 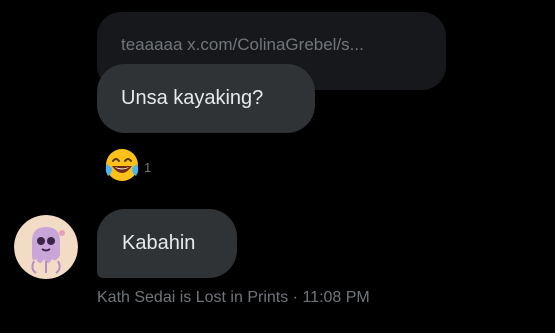 I want to click on avatar-illustration, so click(x=46, y=247).